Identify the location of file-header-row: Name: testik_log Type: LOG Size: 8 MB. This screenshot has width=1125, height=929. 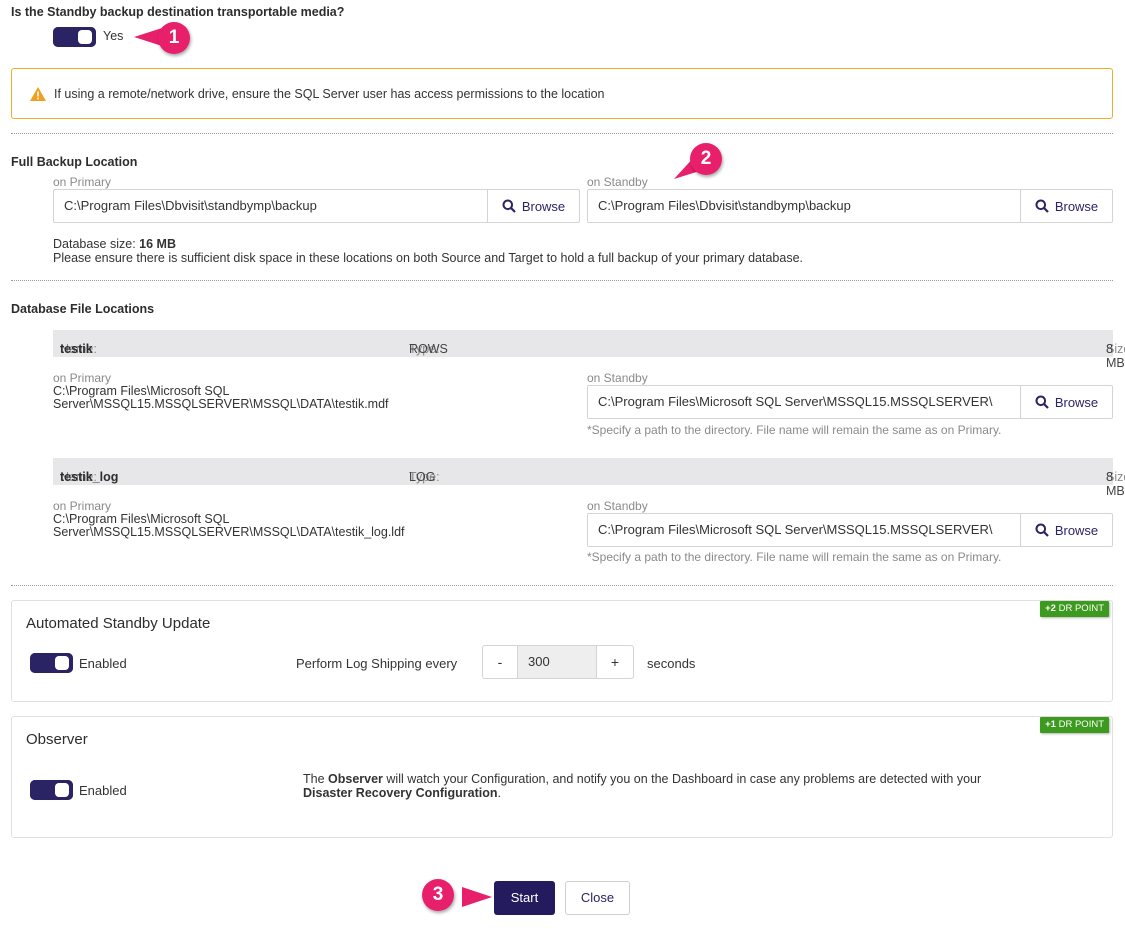
(589, 478).